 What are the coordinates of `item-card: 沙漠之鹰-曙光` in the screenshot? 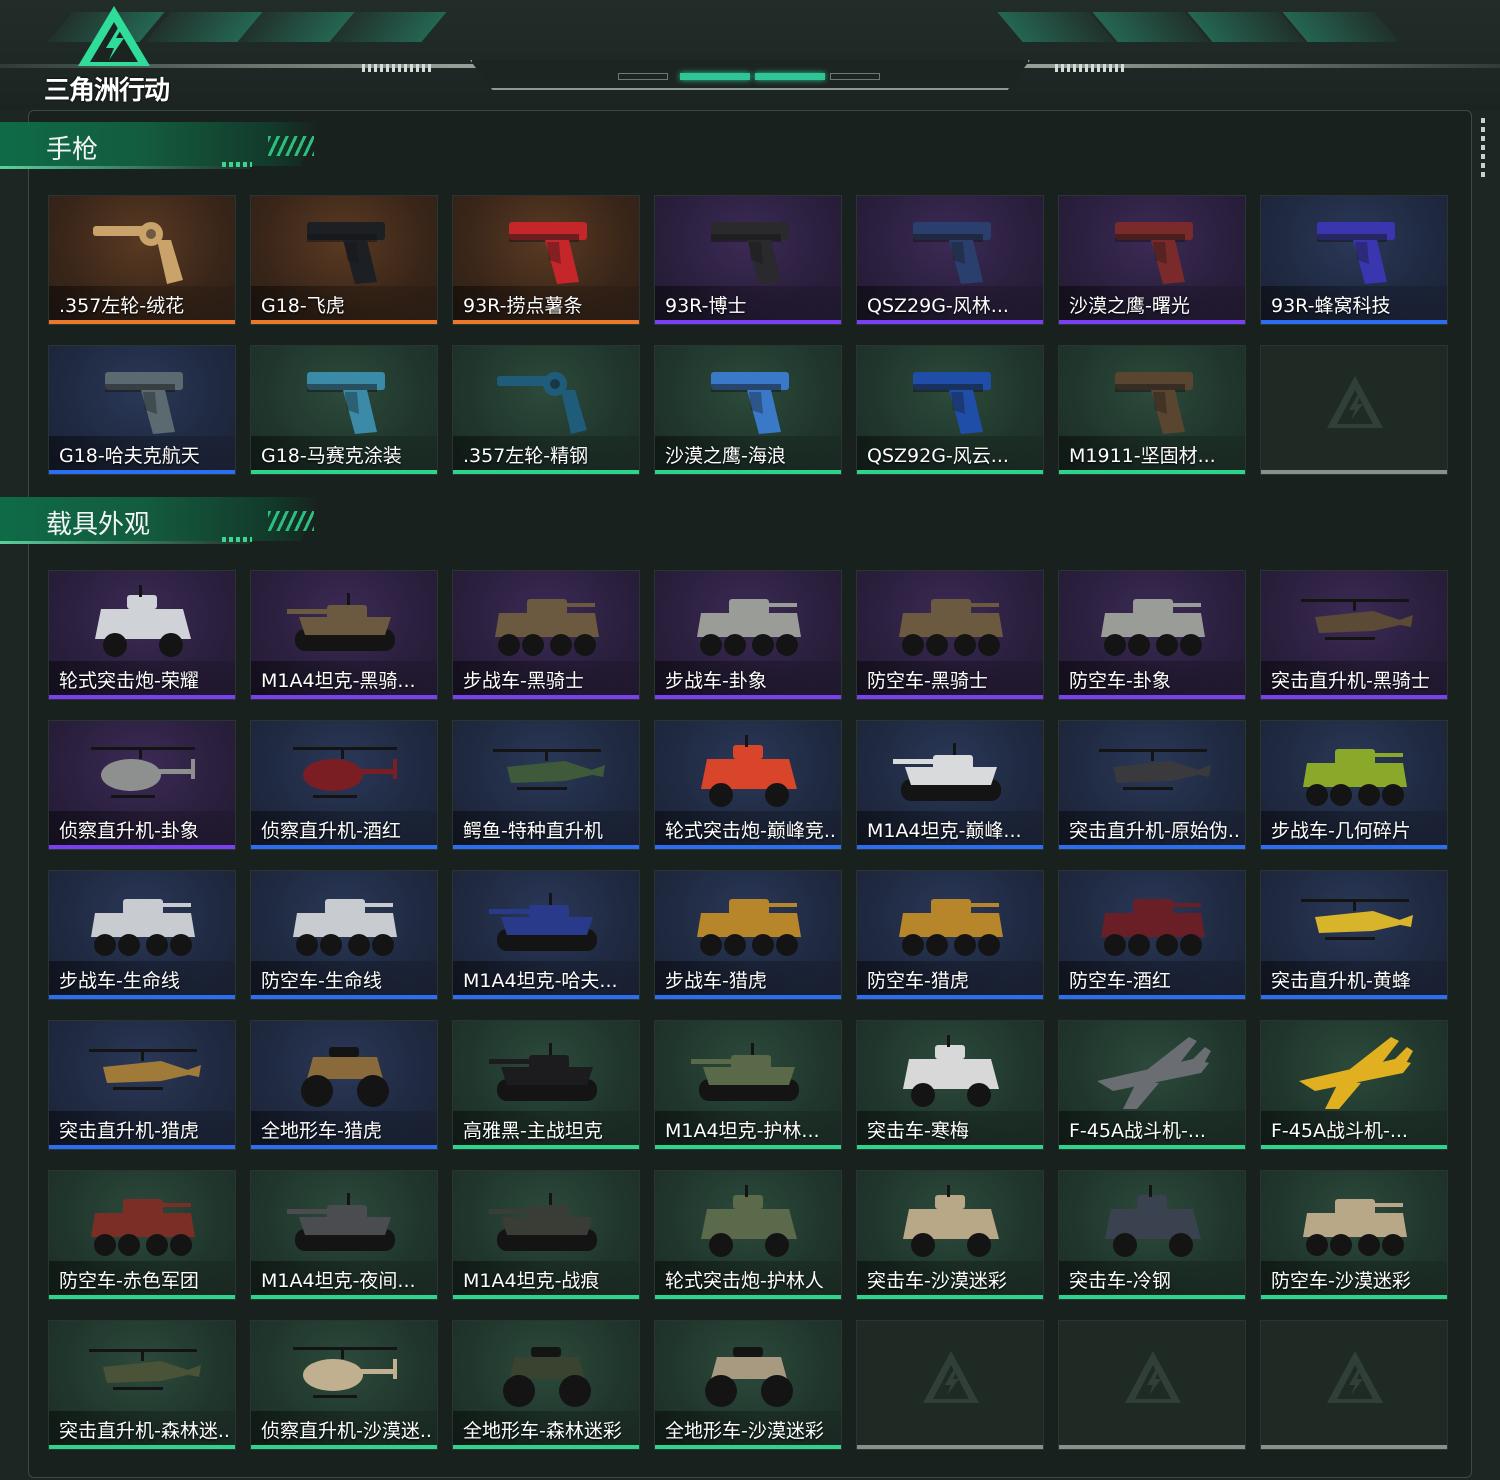 It's located at (1152, 260).